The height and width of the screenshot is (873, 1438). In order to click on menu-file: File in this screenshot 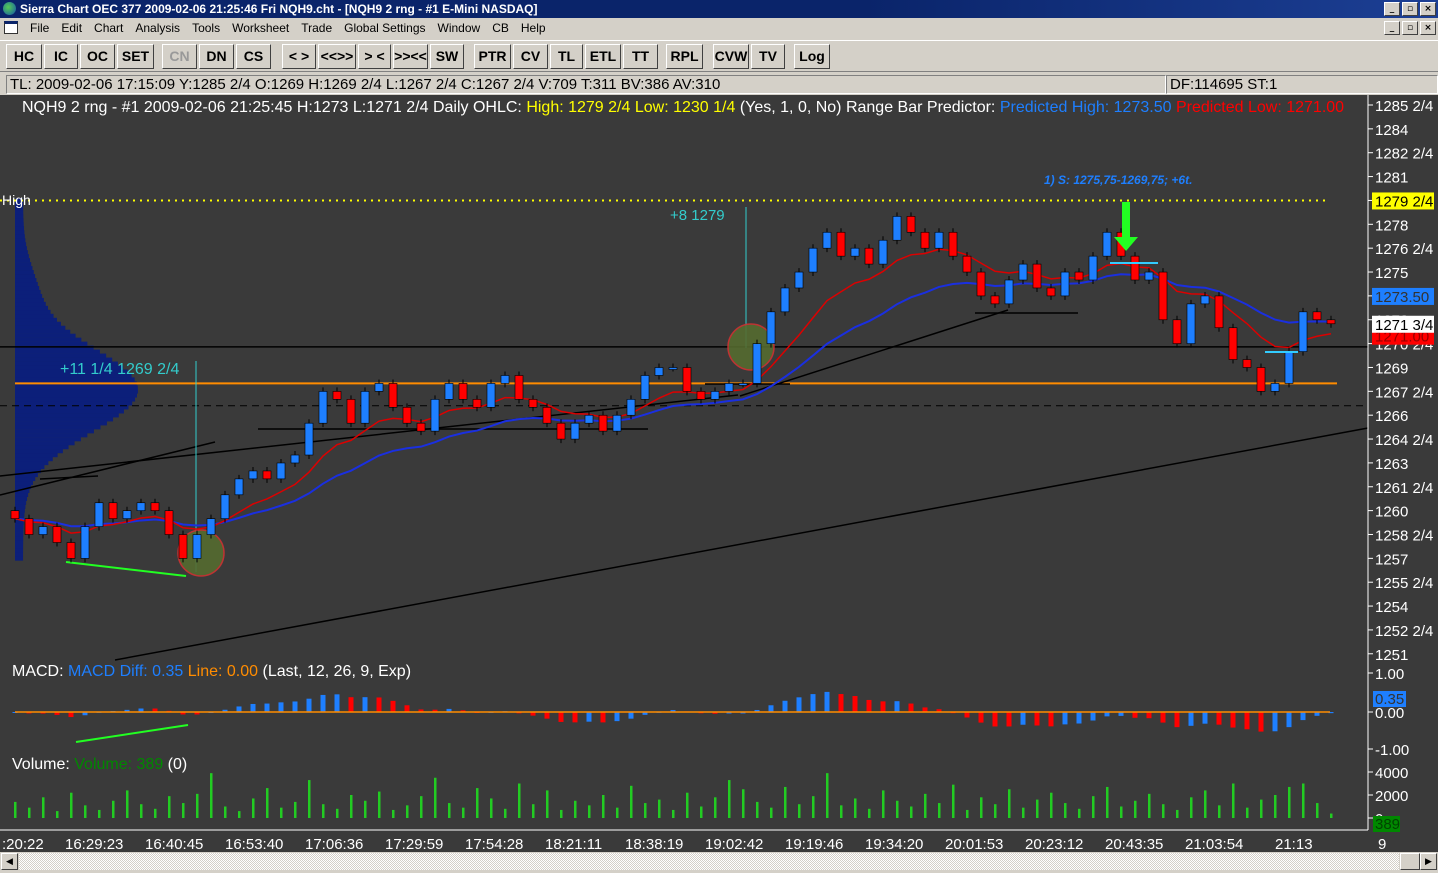, I will do `click(39, 28)`.